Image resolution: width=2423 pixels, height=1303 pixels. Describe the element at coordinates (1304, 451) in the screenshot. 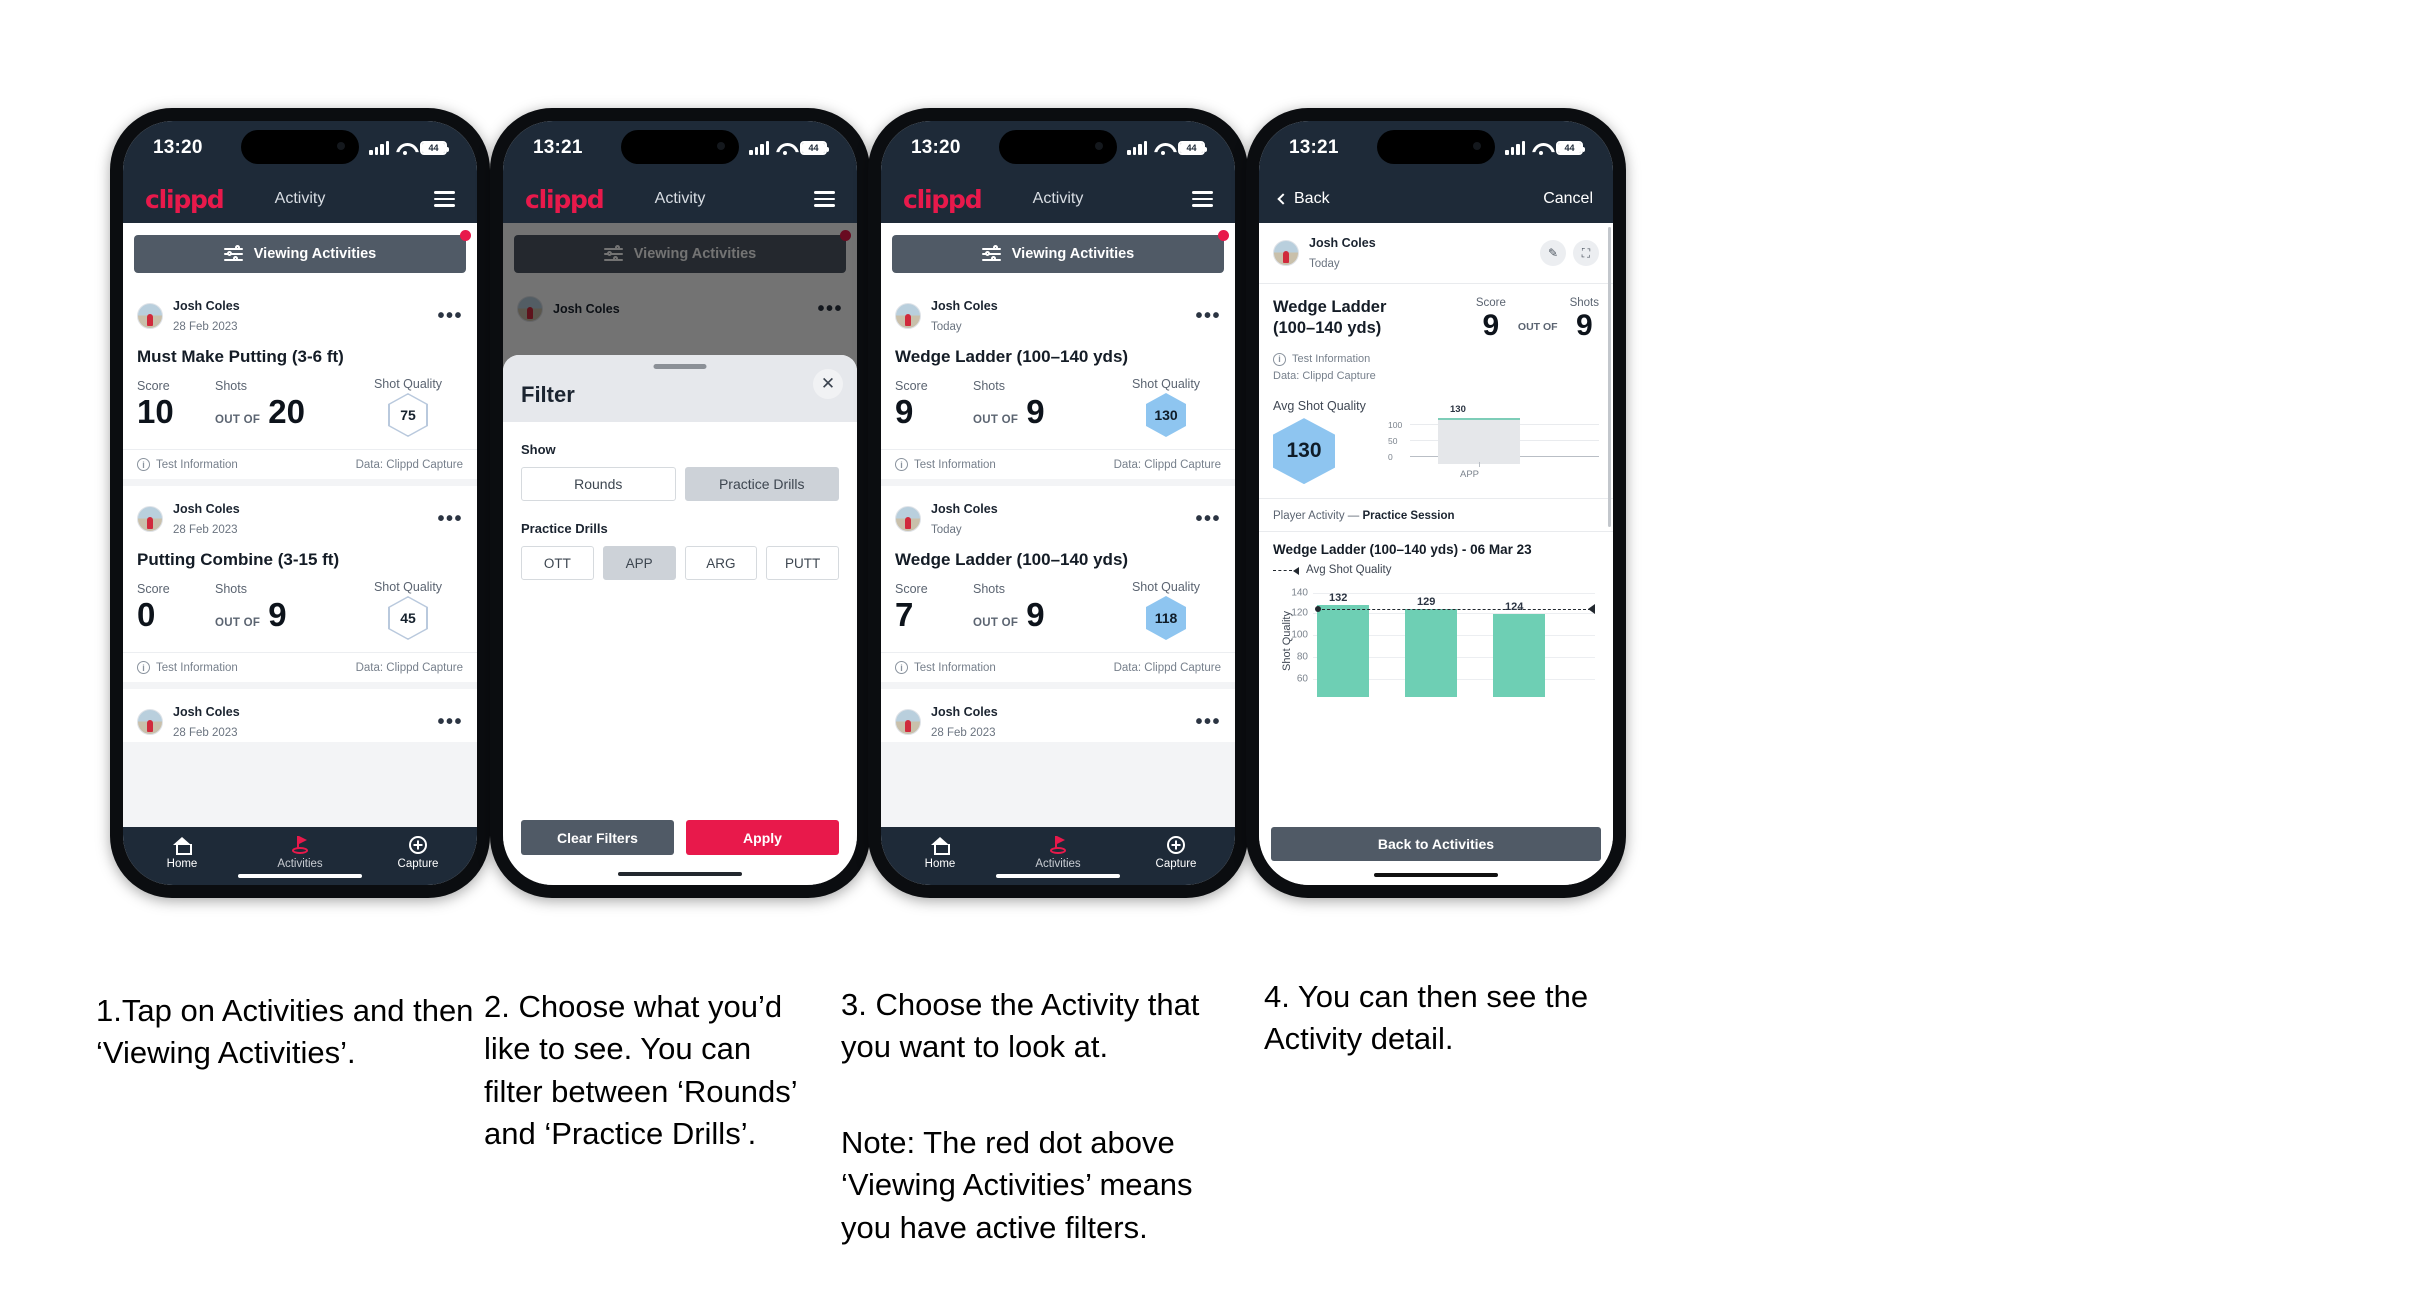

I see `avg-shot-quality-hexagon: 130` at that location.